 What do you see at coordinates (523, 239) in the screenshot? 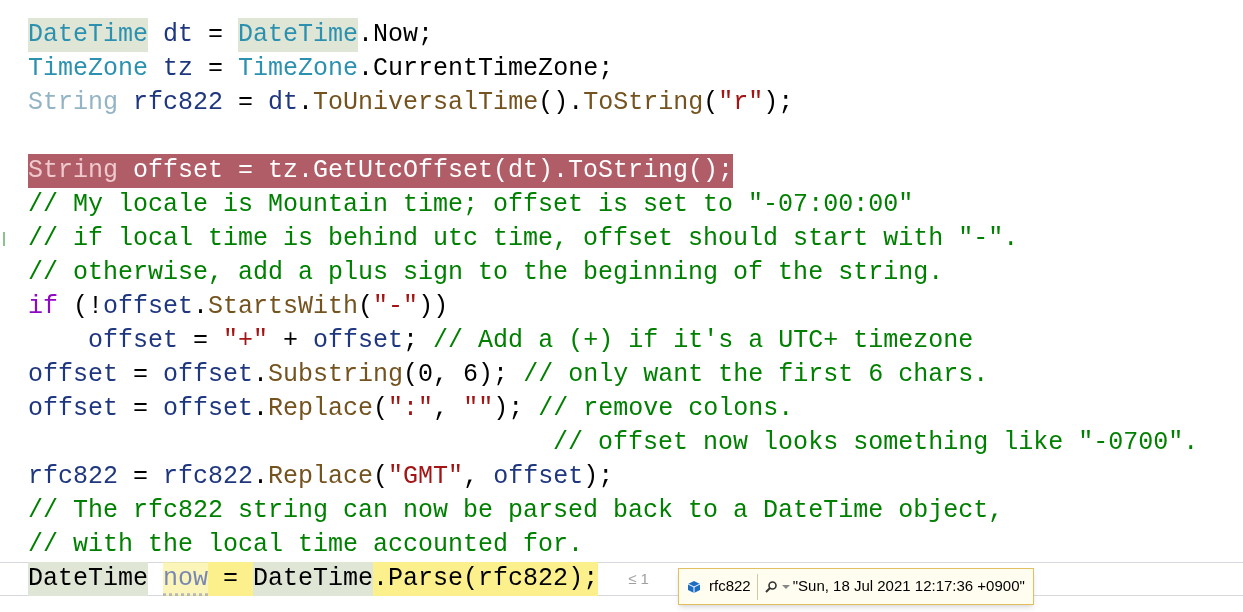
I see `code-comment: // if local time is behind utc time, offset should start with "-".` at bounding box center [523, 239].